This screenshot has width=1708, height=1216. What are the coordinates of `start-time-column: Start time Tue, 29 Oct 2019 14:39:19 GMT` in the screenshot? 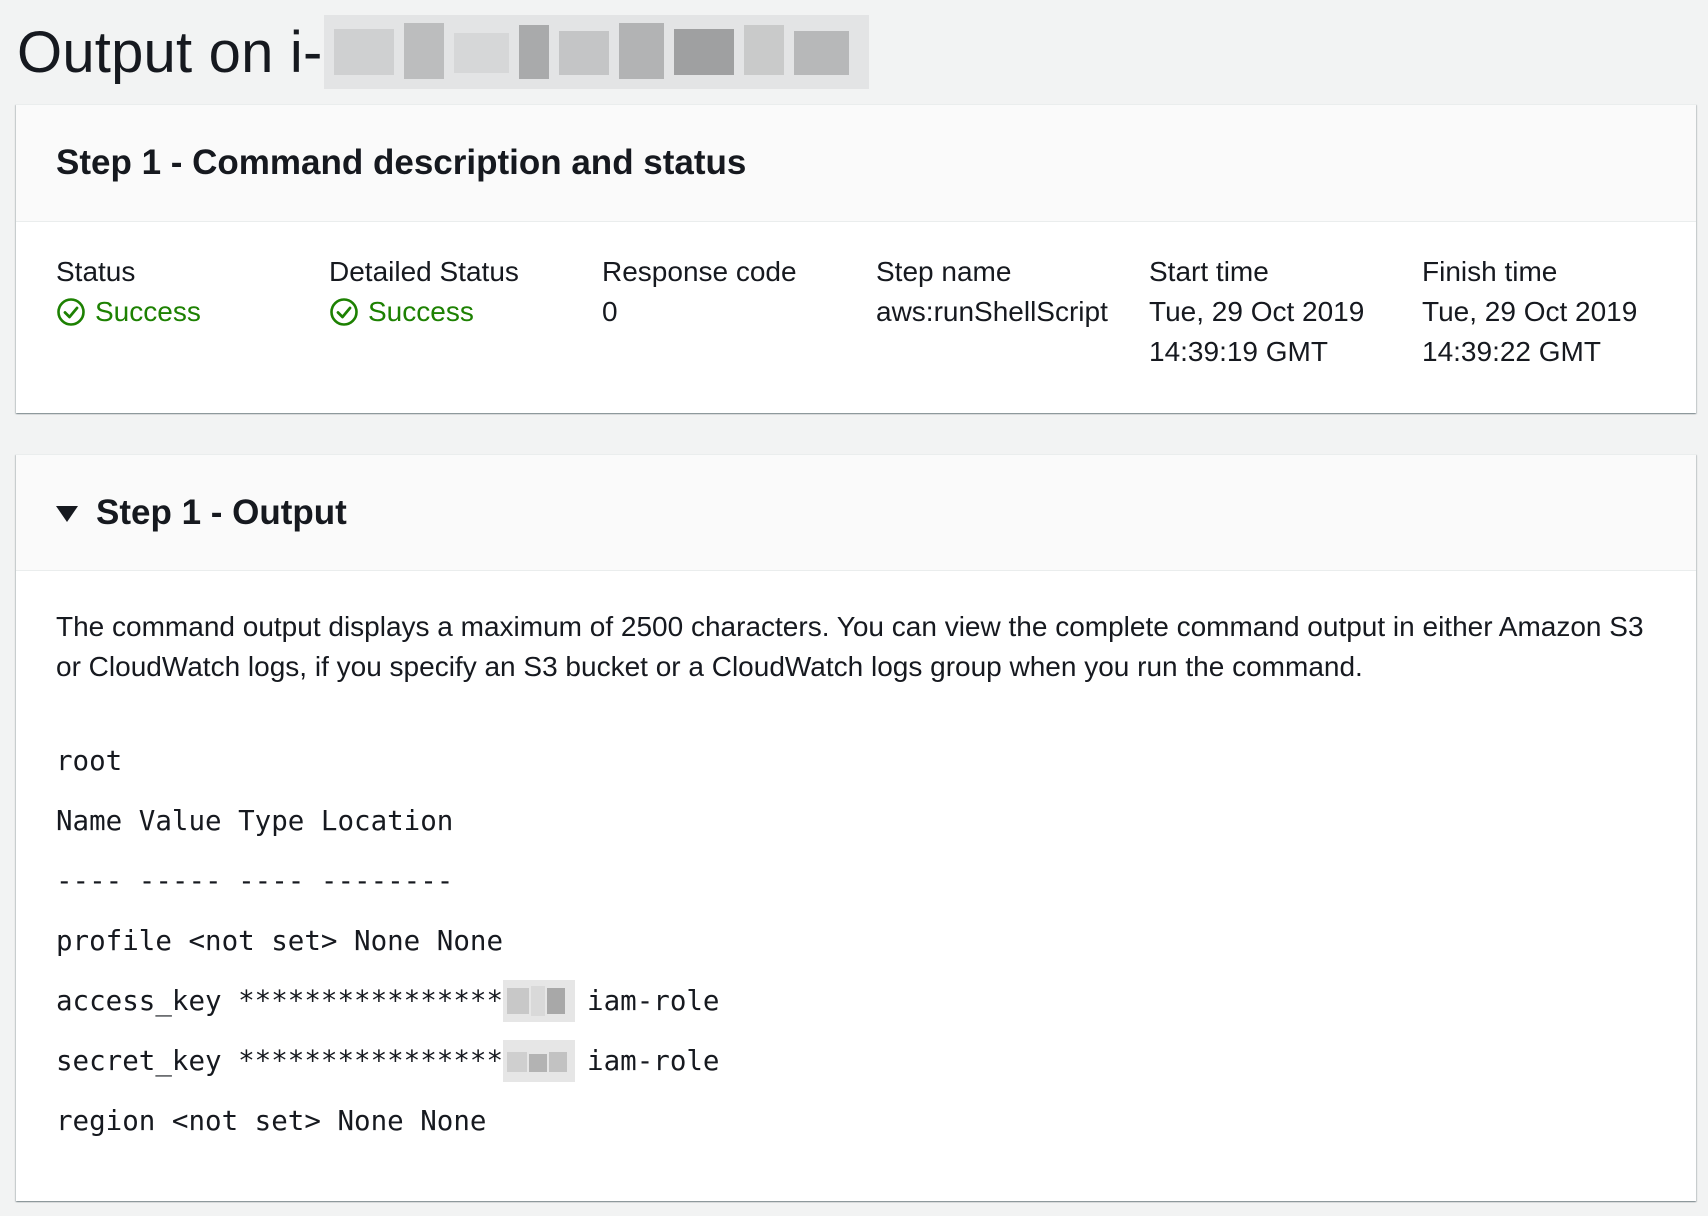 It's located at (1269, 312).